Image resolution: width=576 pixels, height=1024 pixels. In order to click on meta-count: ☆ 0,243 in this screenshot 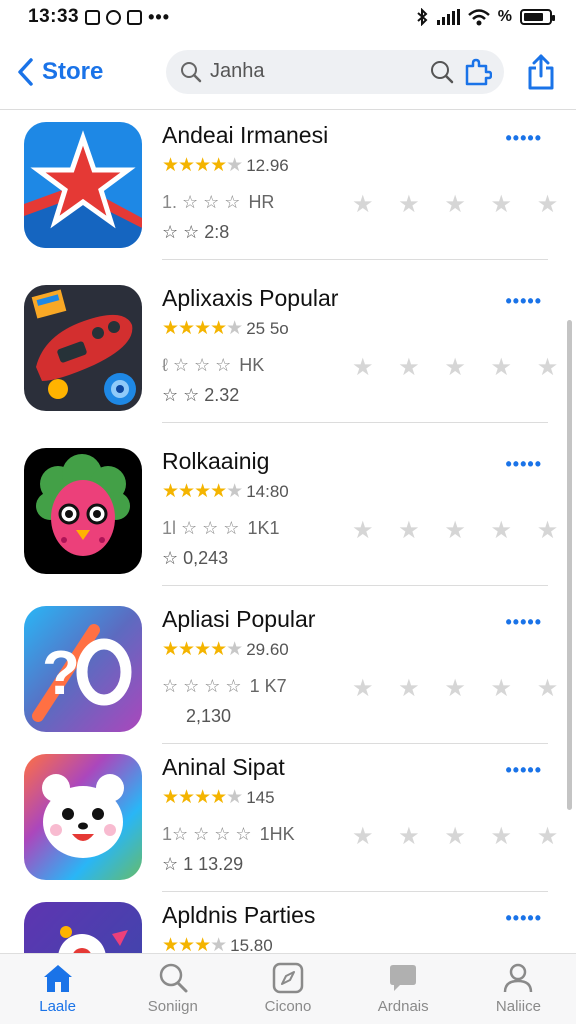, I will do `click(195, 558)`.